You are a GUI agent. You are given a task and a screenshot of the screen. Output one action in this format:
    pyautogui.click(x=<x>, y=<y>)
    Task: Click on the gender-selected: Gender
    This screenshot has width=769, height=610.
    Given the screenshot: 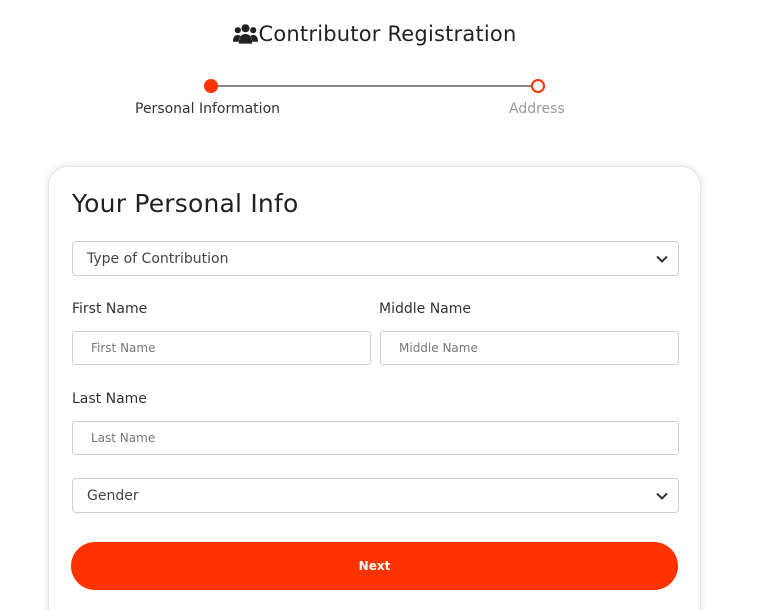 What is the action you would take?
    pyautogui.click(x=113, y=495)
    